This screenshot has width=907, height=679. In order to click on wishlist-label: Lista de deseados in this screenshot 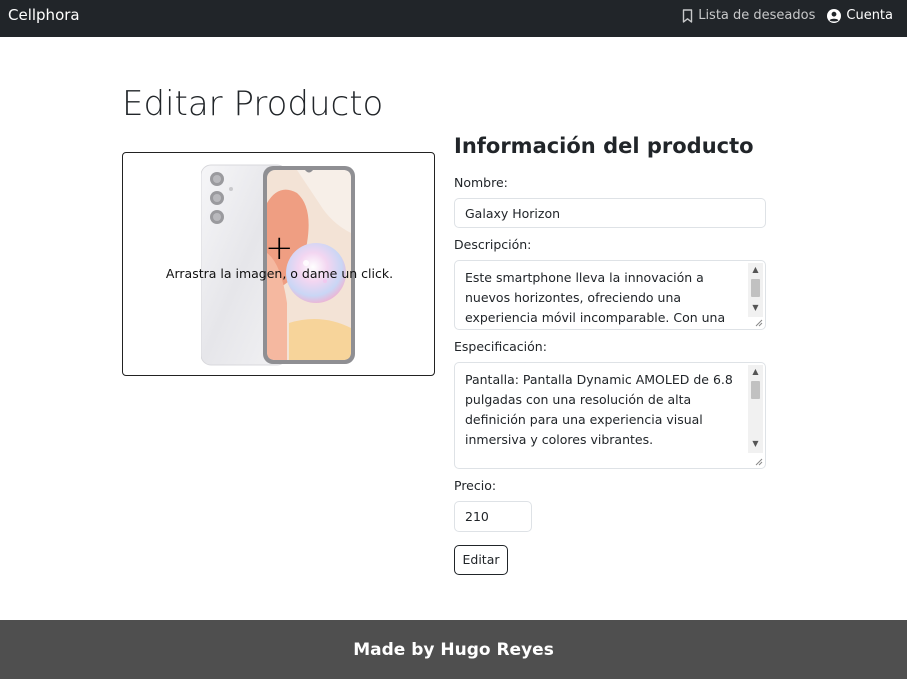, I will do `click(757, 15)`.